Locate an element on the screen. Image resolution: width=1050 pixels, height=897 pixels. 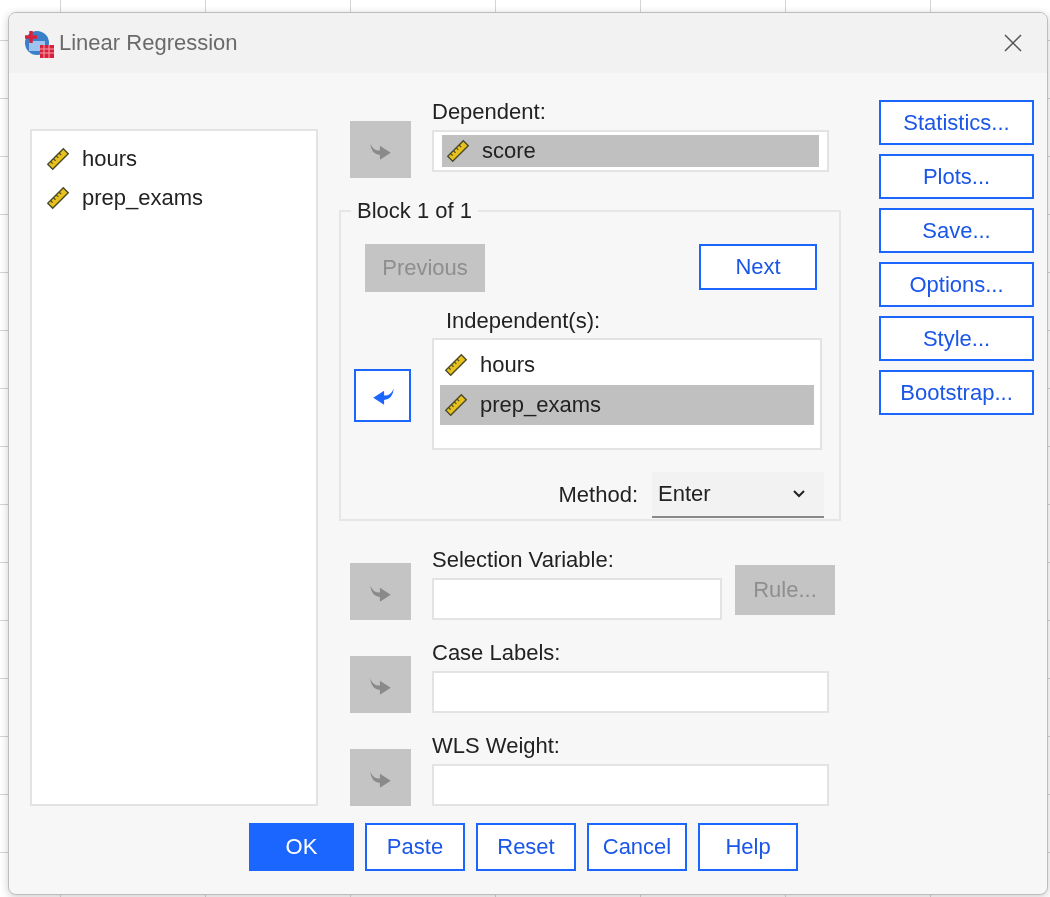
method-label: Method: is located at coordinates (598, 495).